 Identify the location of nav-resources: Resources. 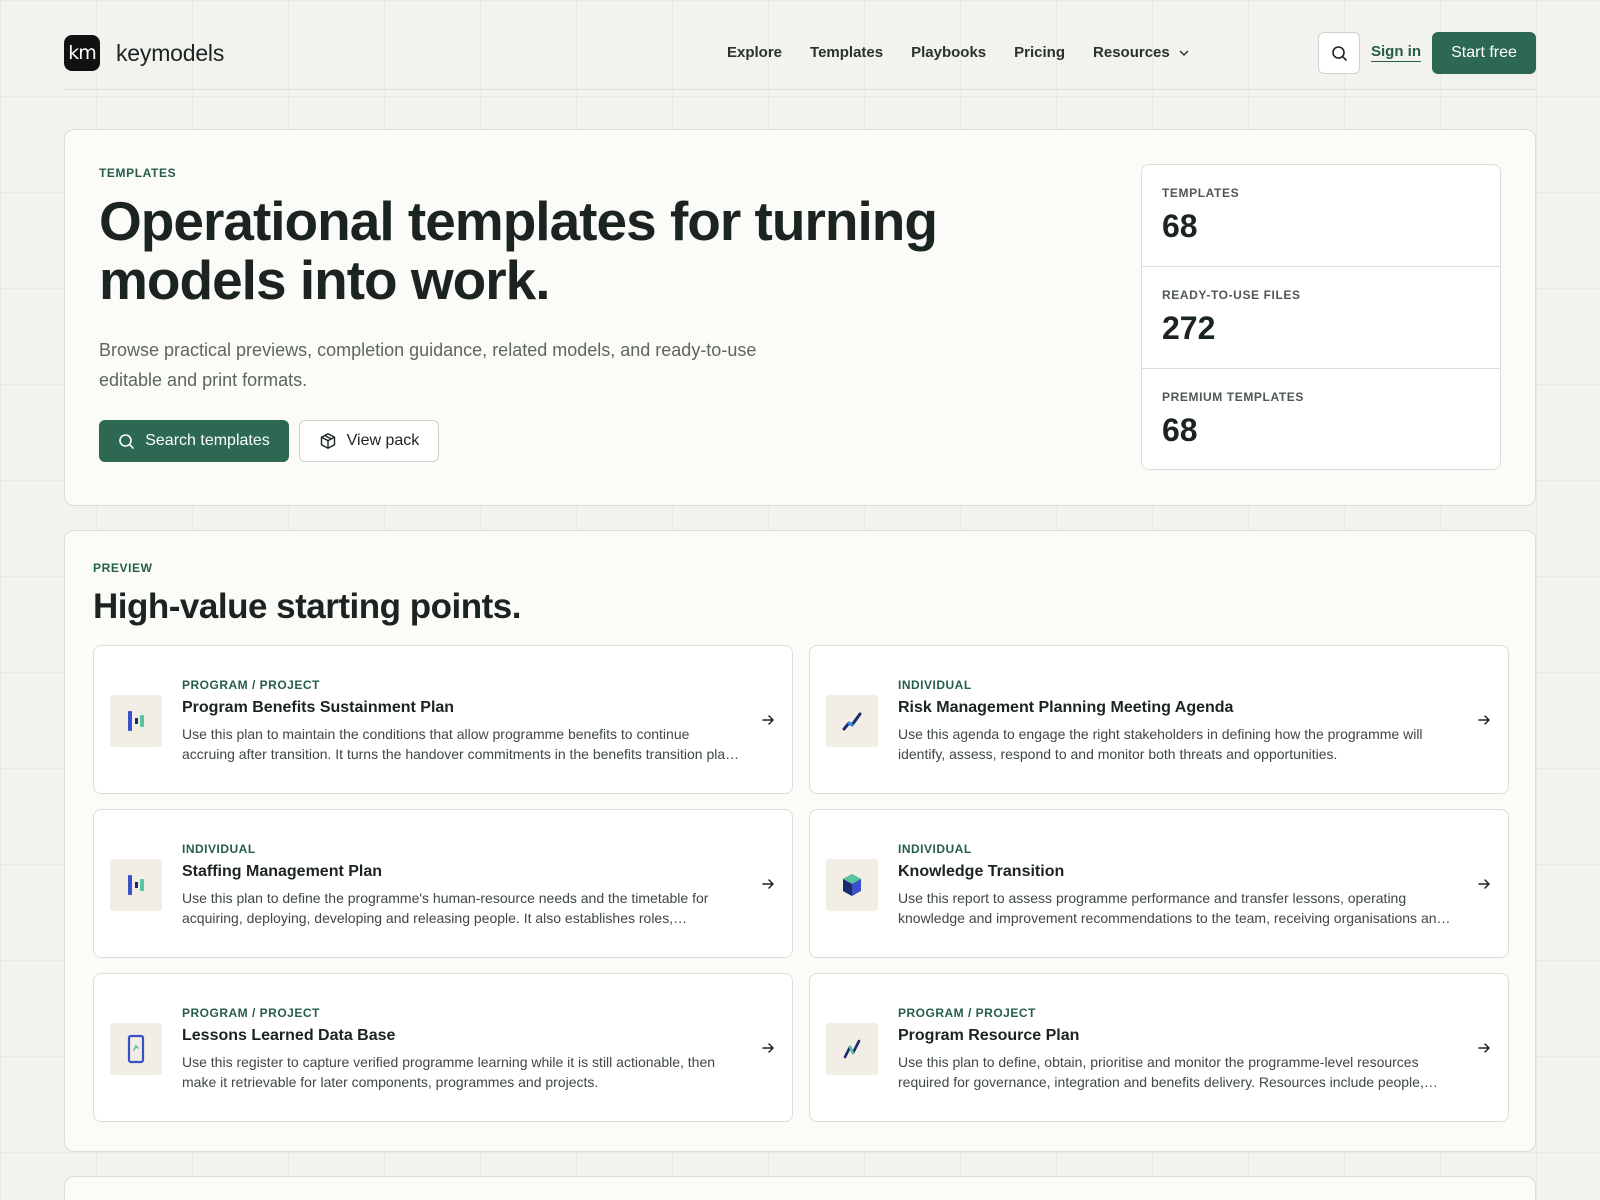
(1141, 52).